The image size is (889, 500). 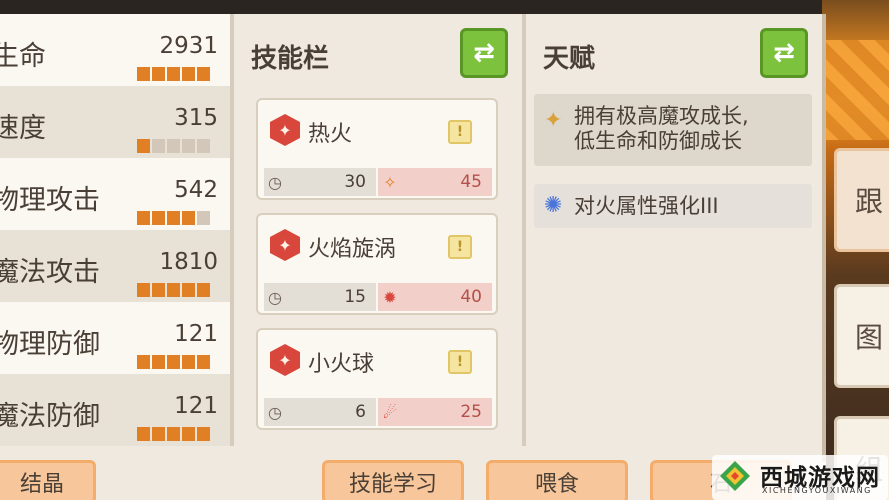 What do you see at coordinates (320, 412) in the screenshot?
I see `skill-cooldown: ◷ 6` at bounding box center [320, 412].